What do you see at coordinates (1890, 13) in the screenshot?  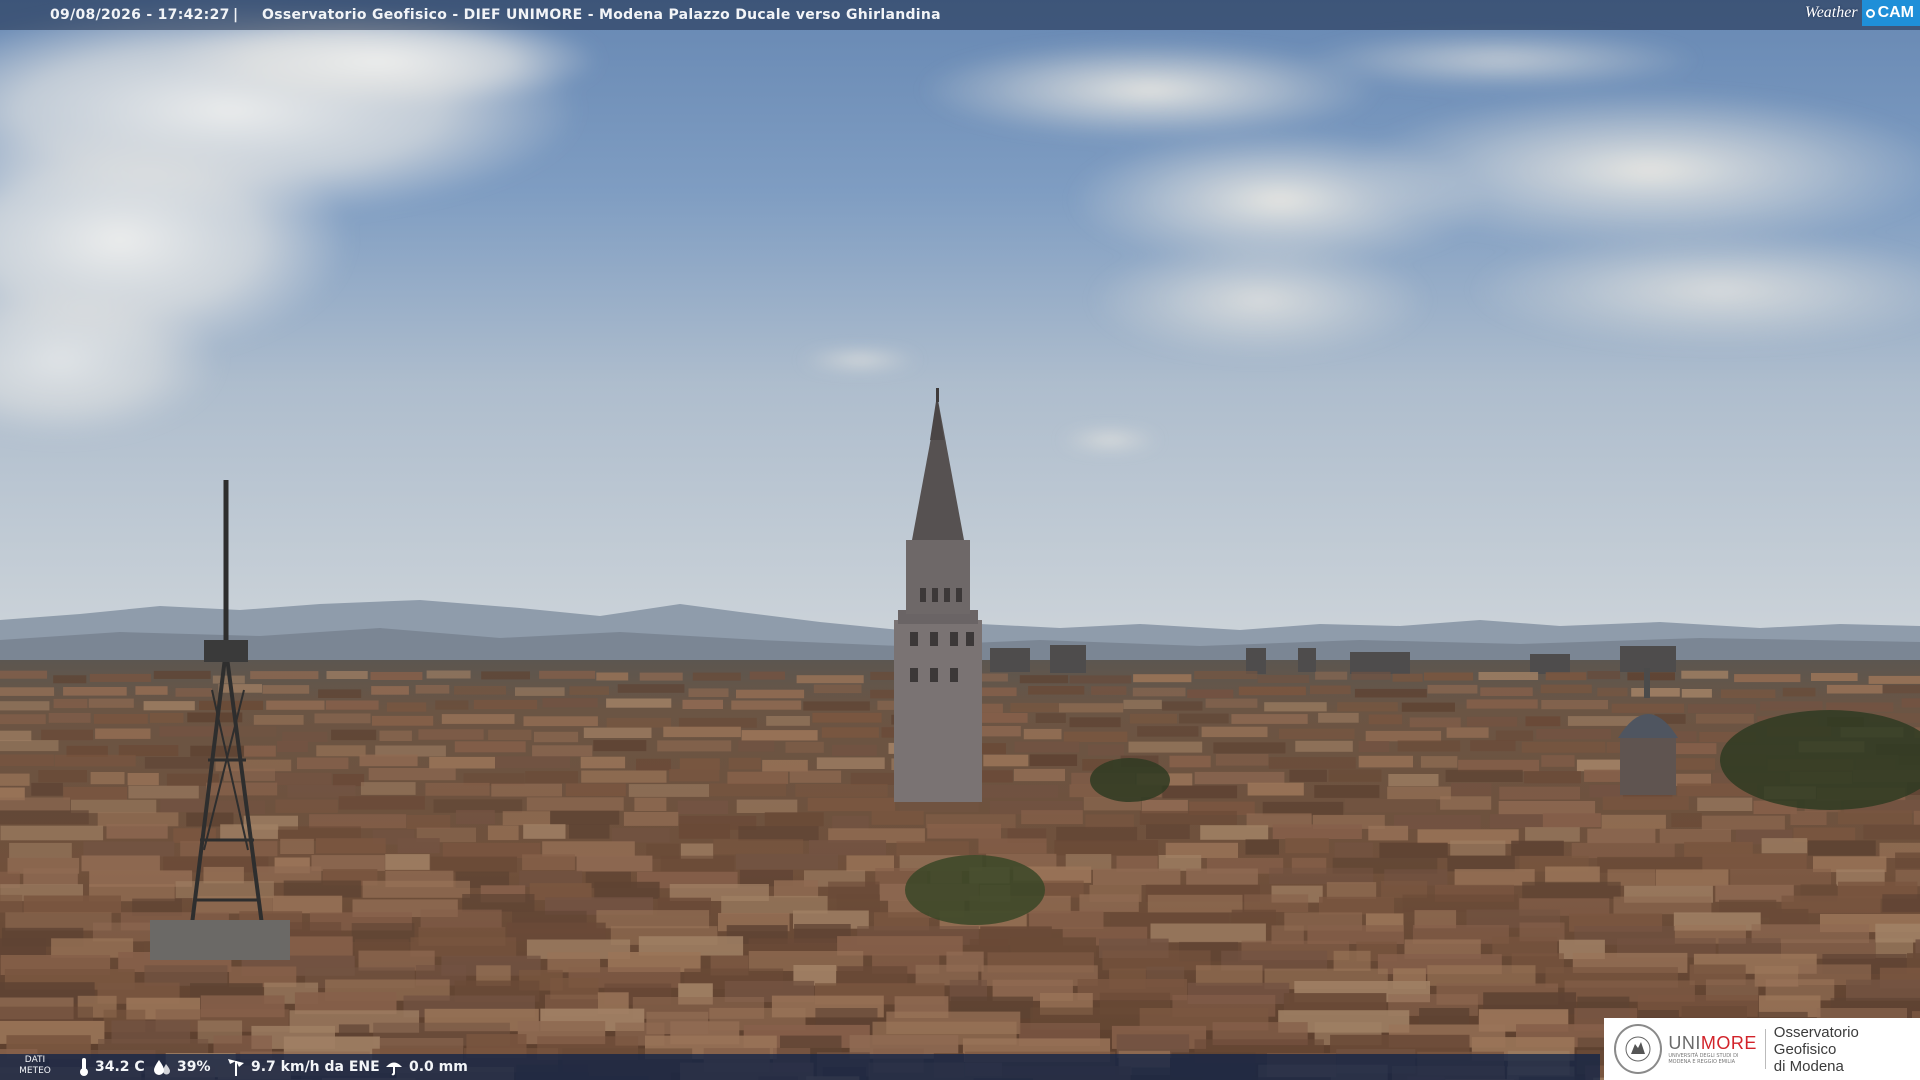 I see `weathercam-cam-badge: CAM` at bounding box center [1890, 13].